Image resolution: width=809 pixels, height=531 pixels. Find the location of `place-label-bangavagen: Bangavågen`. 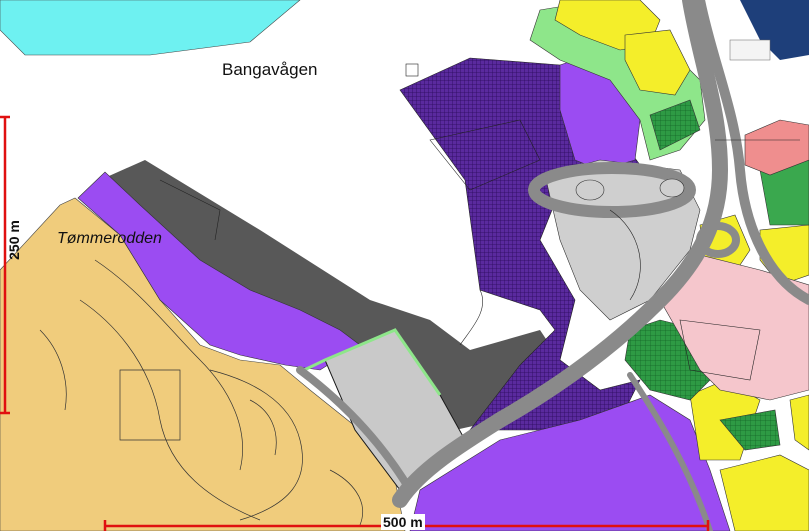

place-label-bangavagen: Bangavågen is located at coordinates (270, 69).